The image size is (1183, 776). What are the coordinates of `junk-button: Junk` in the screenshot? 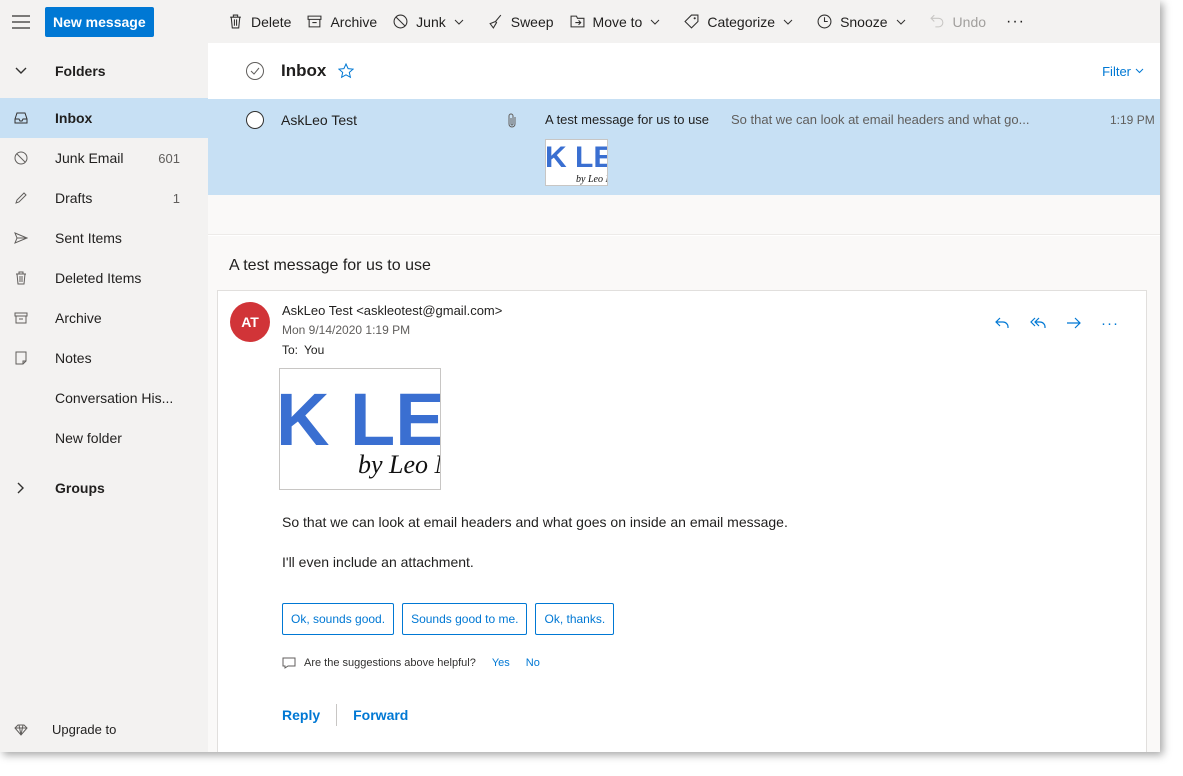 It's located at (432, 22).